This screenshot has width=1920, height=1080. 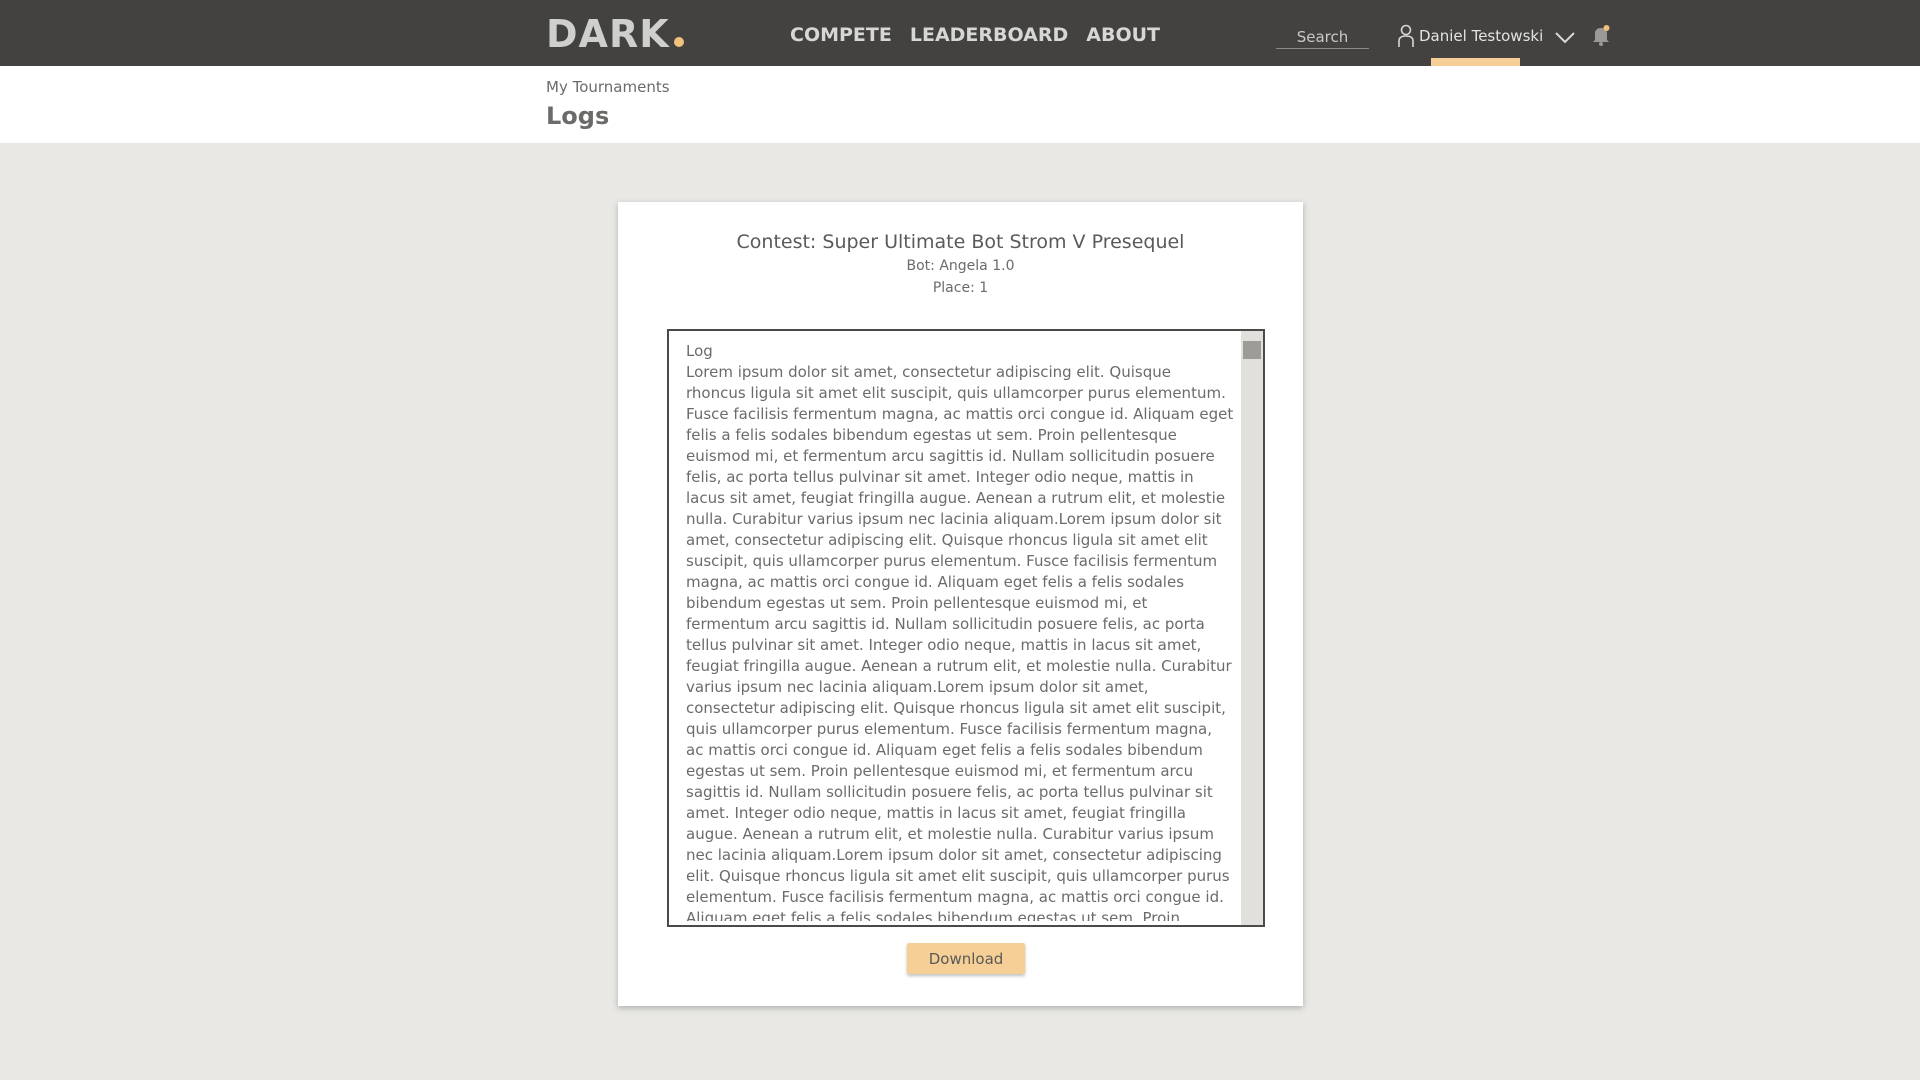 I want to click on user-name: Daniel Testowski, so click(x=1481, y=36).